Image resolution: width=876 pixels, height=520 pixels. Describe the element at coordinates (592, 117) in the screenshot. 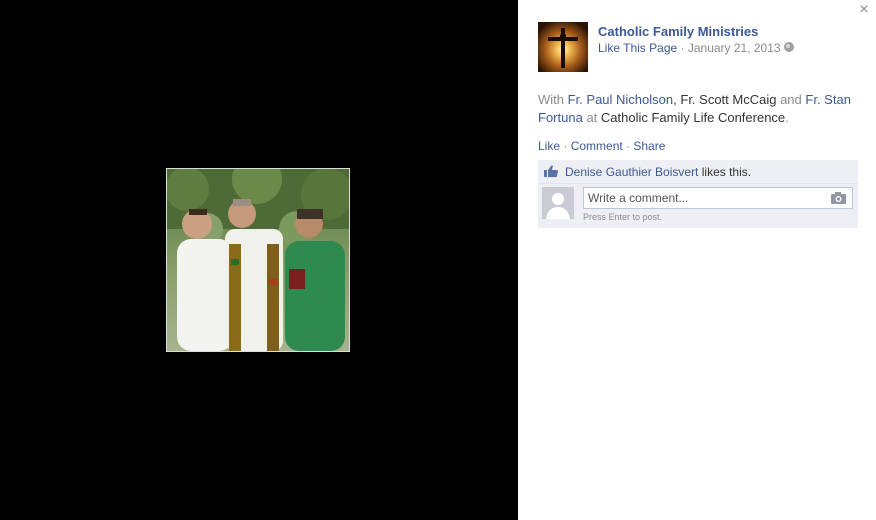

I see `caption-at: at` at that location.